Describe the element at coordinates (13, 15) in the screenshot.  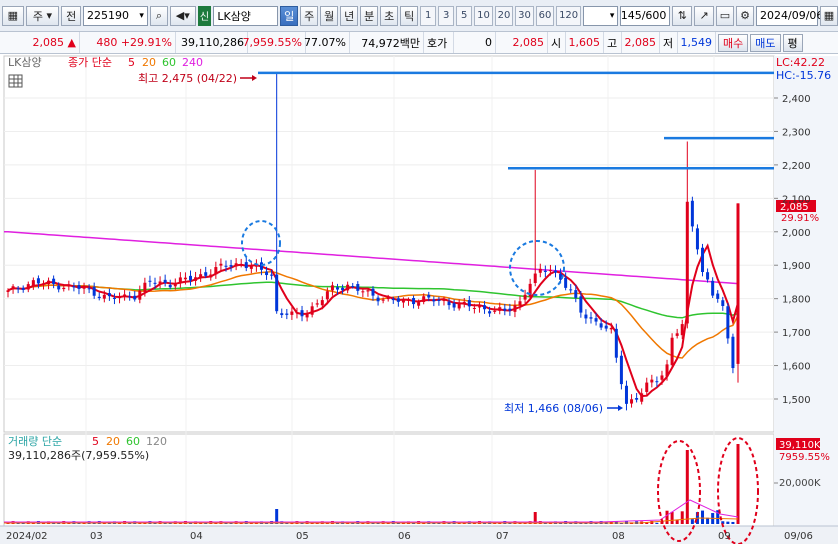
I see `chart-type-icon: ▦` at that location.